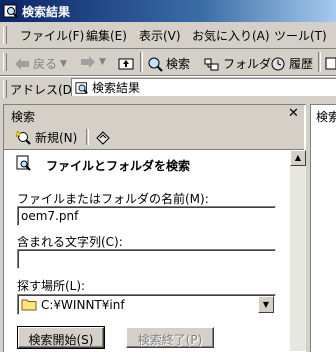 Image resolution: width=336 pixels, height=352 pixels. I want to click on folder-icon, so click(29, 304).